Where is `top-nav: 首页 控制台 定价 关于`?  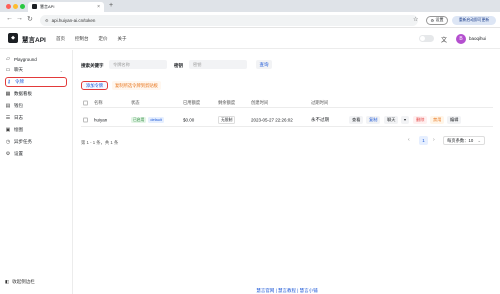
top-nav: 首页 控制台 定价 关于 is located at coordinates (91, 39).